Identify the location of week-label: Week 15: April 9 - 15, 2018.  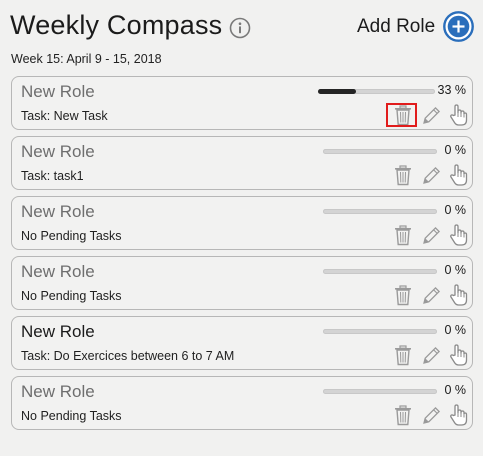
(86, 59).